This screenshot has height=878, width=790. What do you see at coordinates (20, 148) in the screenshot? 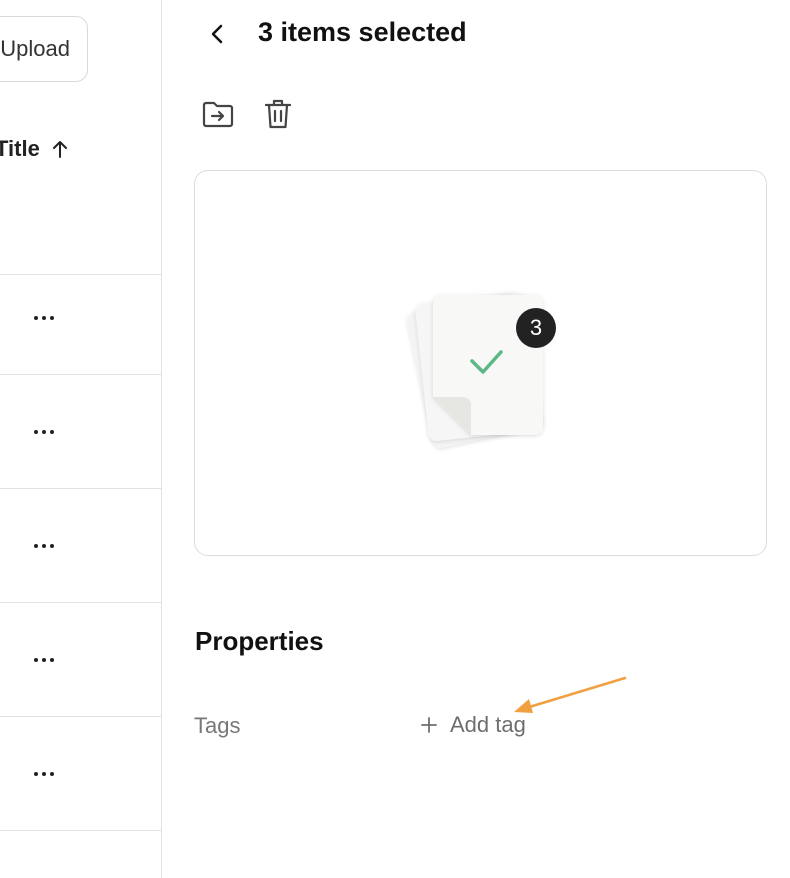
I see `title-column-label: Title` at bounding box center [20, 148].